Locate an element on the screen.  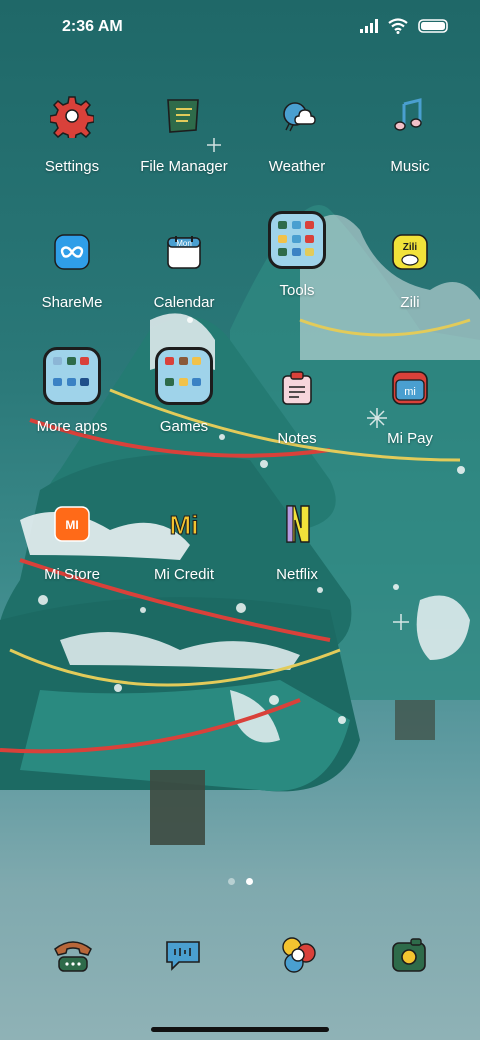
wifi-icon is located at coordinates (398, 26).